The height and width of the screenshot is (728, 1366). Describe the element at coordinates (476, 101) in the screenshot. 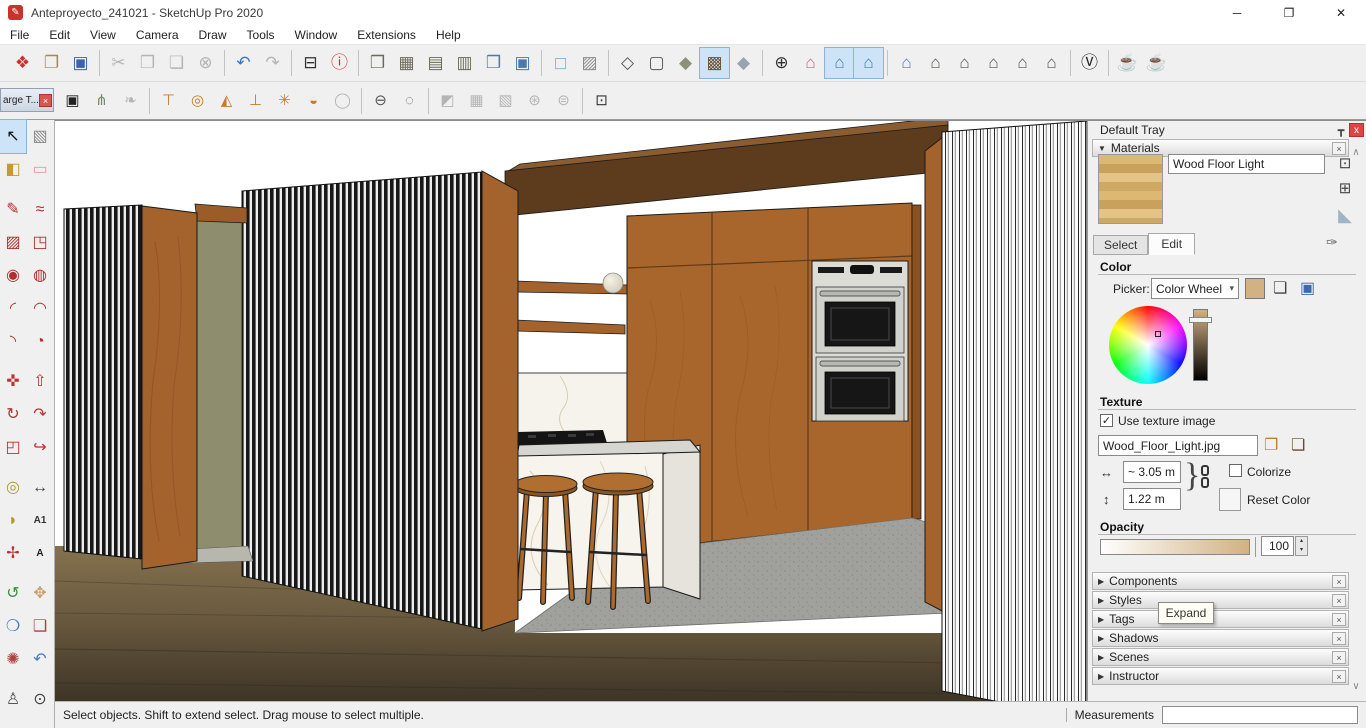

I see `uvw-box-button: ▦` at that location.